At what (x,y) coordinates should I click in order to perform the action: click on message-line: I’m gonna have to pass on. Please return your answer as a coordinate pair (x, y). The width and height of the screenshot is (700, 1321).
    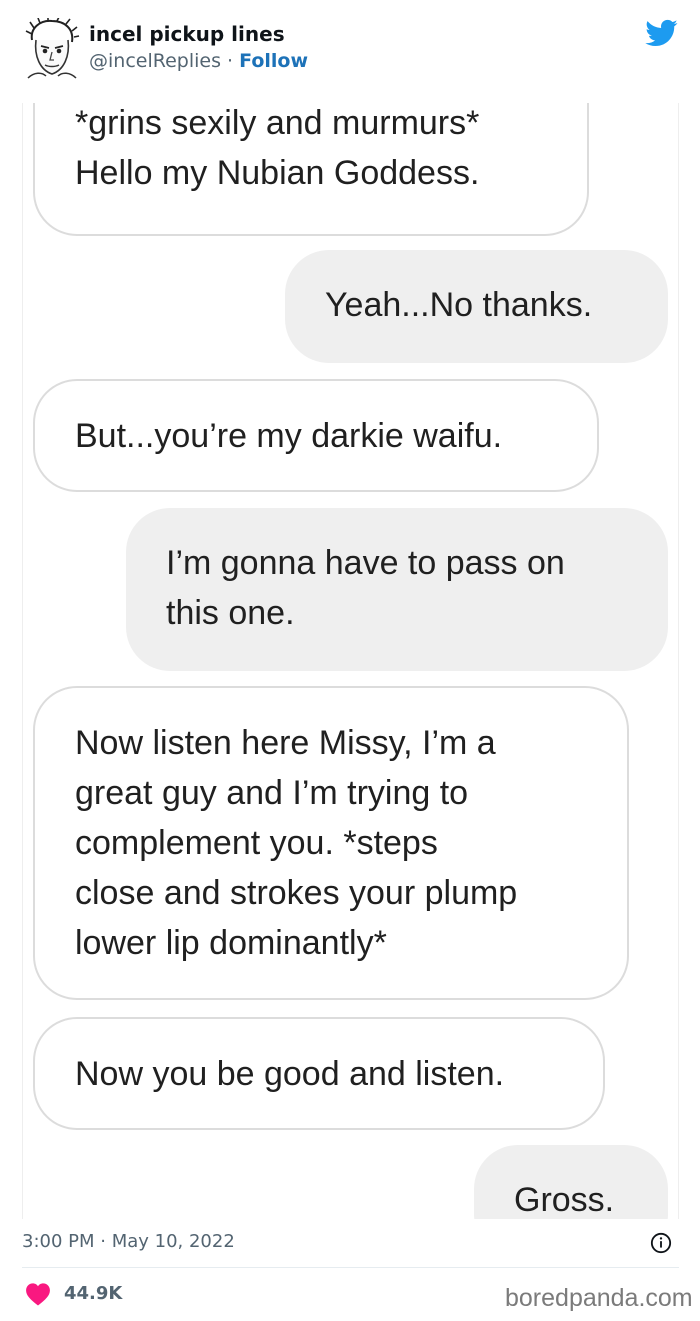
    Looking at the image, I should click on (365, 563).